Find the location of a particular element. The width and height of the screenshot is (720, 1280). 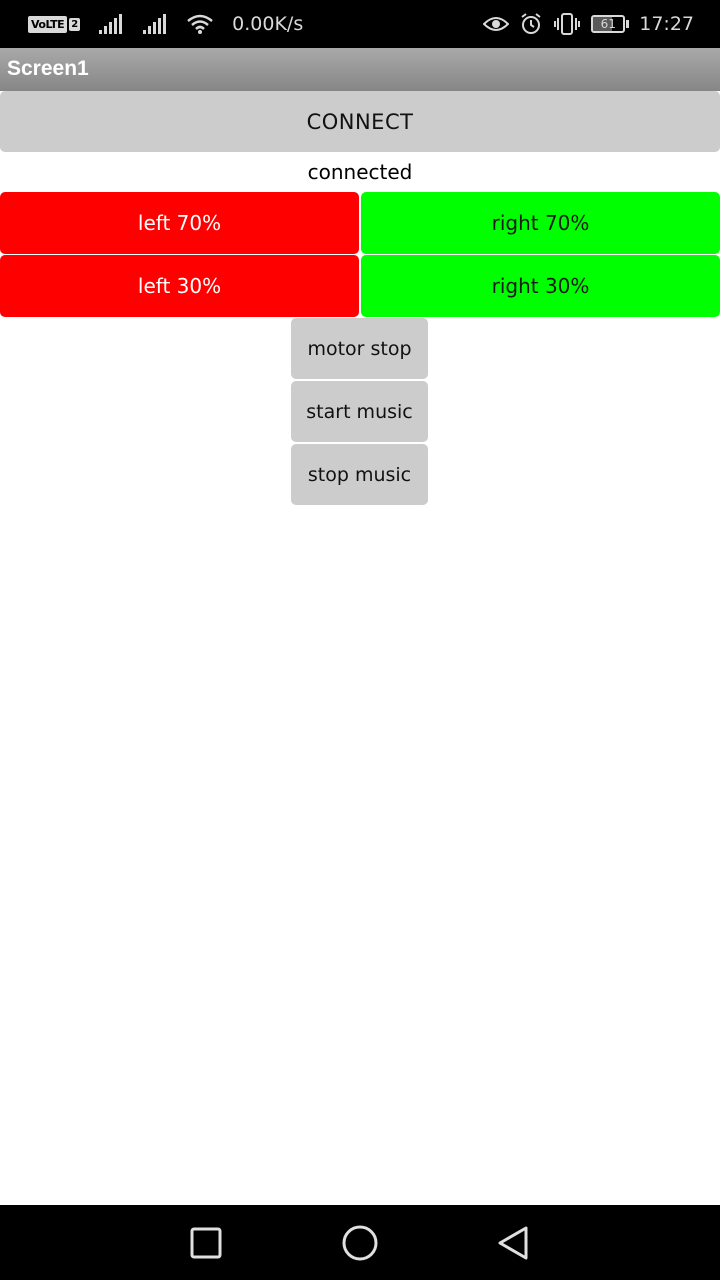

volte-icon: VoLTE 2 is located at coordinates (54, 24).